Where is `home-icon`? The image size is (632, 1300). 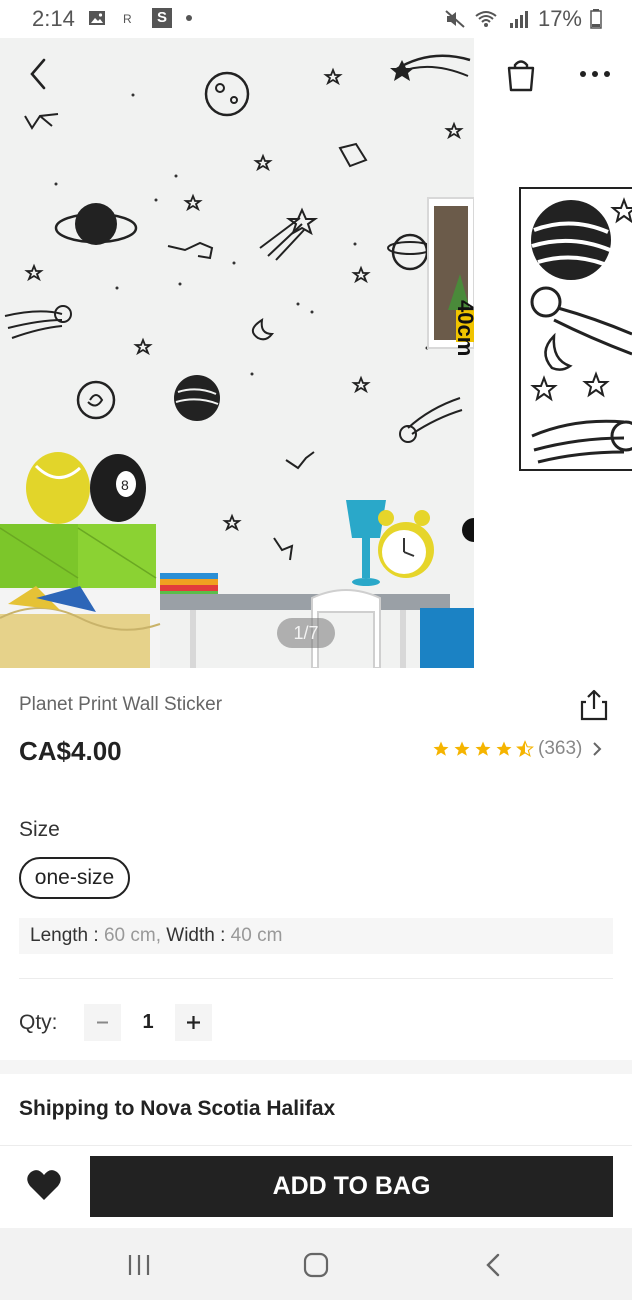
home-icon is located at coordinates (316, 1265).